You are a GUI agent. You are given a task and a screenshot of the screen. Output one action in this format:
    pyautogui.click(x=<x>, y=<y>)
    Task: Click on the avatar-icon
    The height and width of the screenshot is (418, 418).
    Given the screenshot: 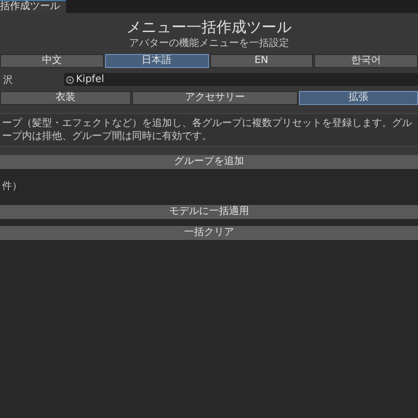 What is the action you would take?
    pyautogui.click(x=70, y=80)
    